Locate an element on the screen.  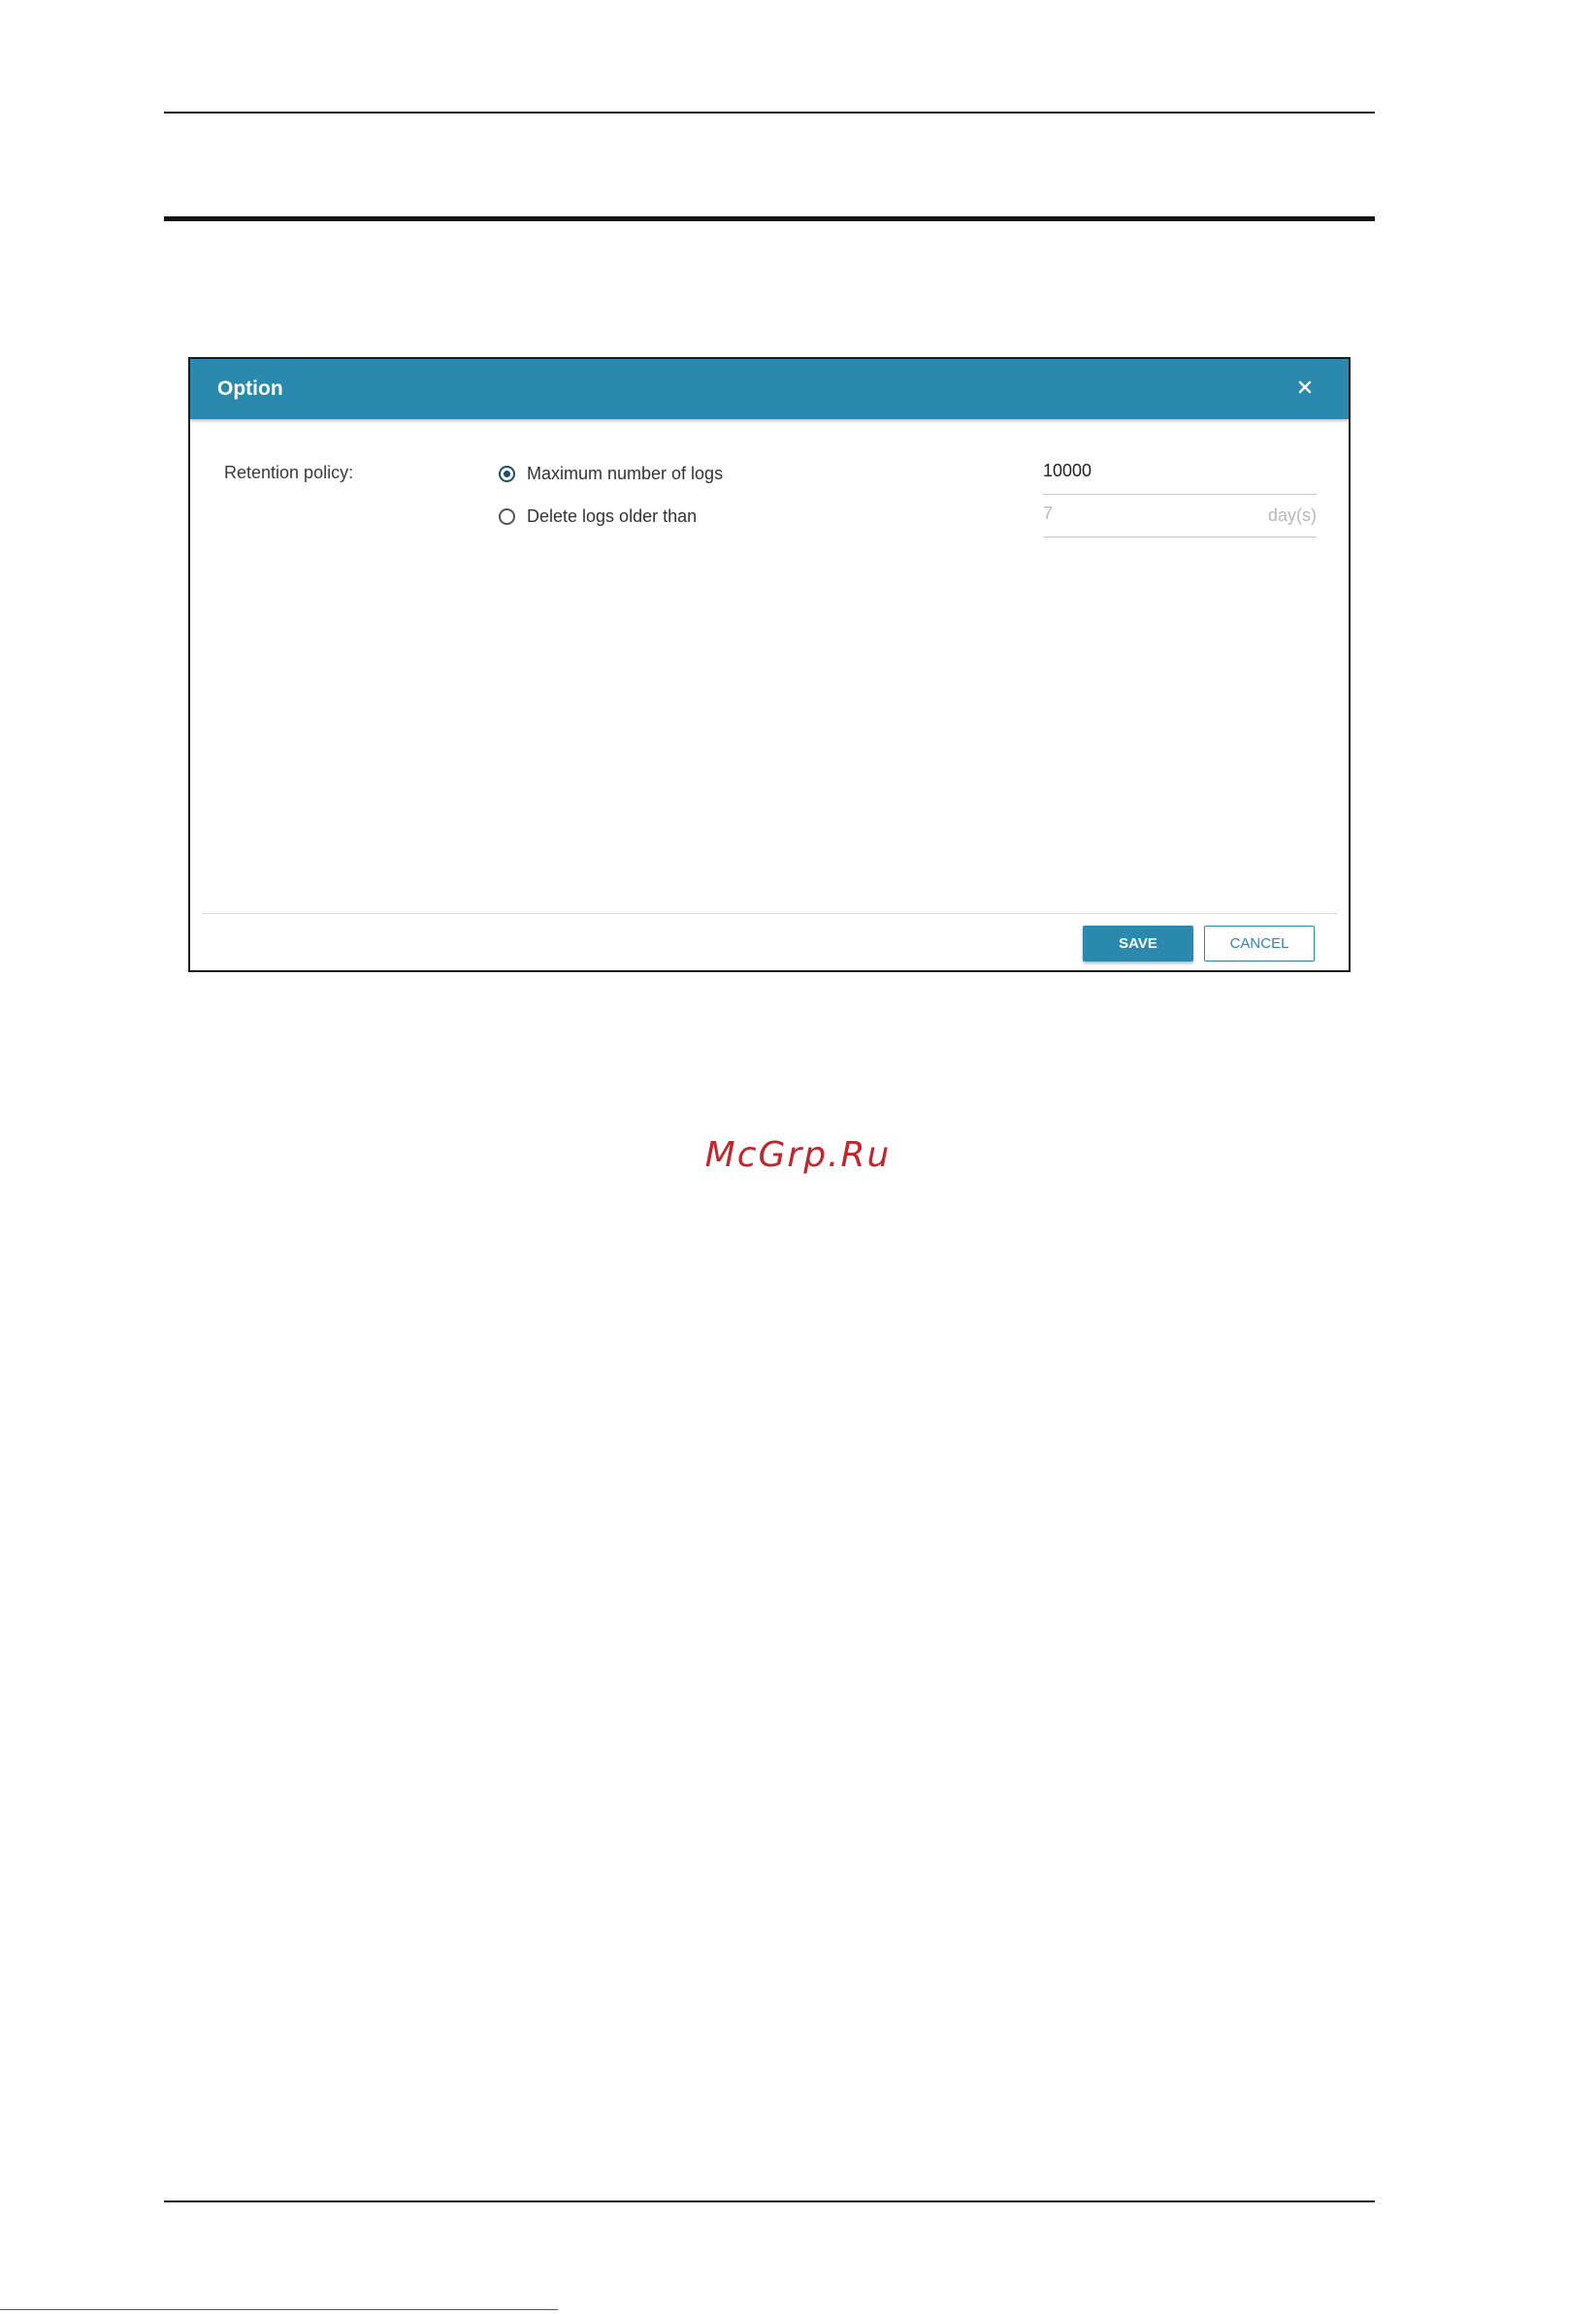
top-rule-thin is located at coordinates (769, 113).